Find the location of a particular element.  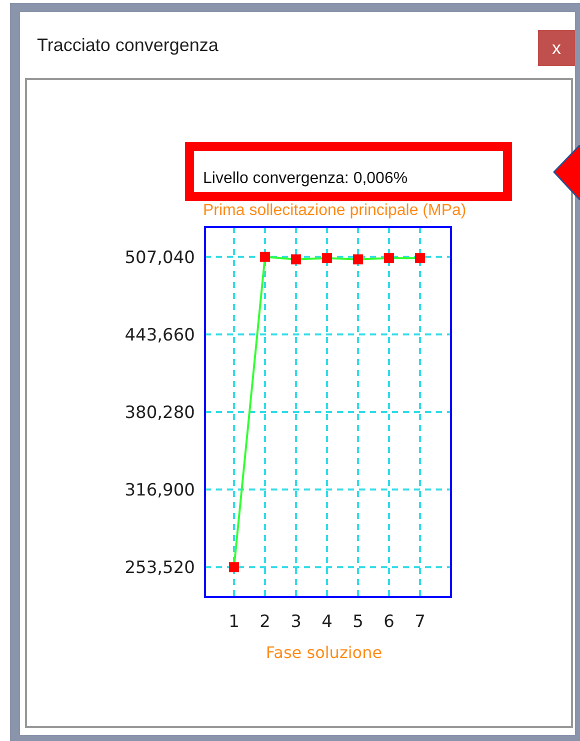

x-tick-label: 3 is located at coordinates (296, 622).